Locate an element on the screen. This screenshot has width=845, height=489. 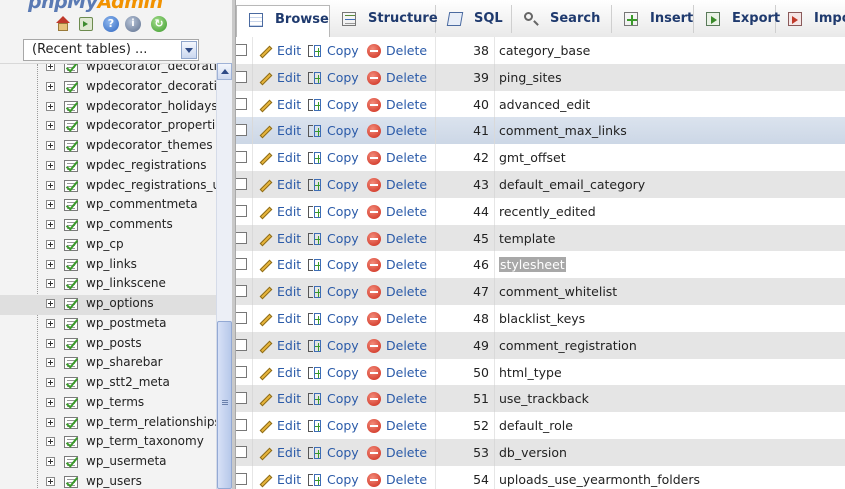
table-tree-item: wp_cp is located at coordinates (108, 246).